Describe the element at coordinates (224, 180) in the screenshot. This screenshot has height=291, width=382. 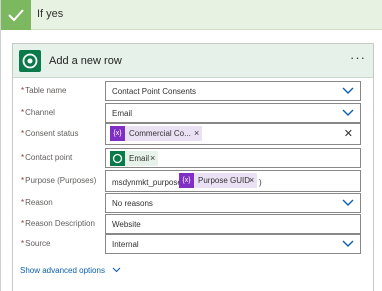
I see `token-label: Purpose GUID` at that location.